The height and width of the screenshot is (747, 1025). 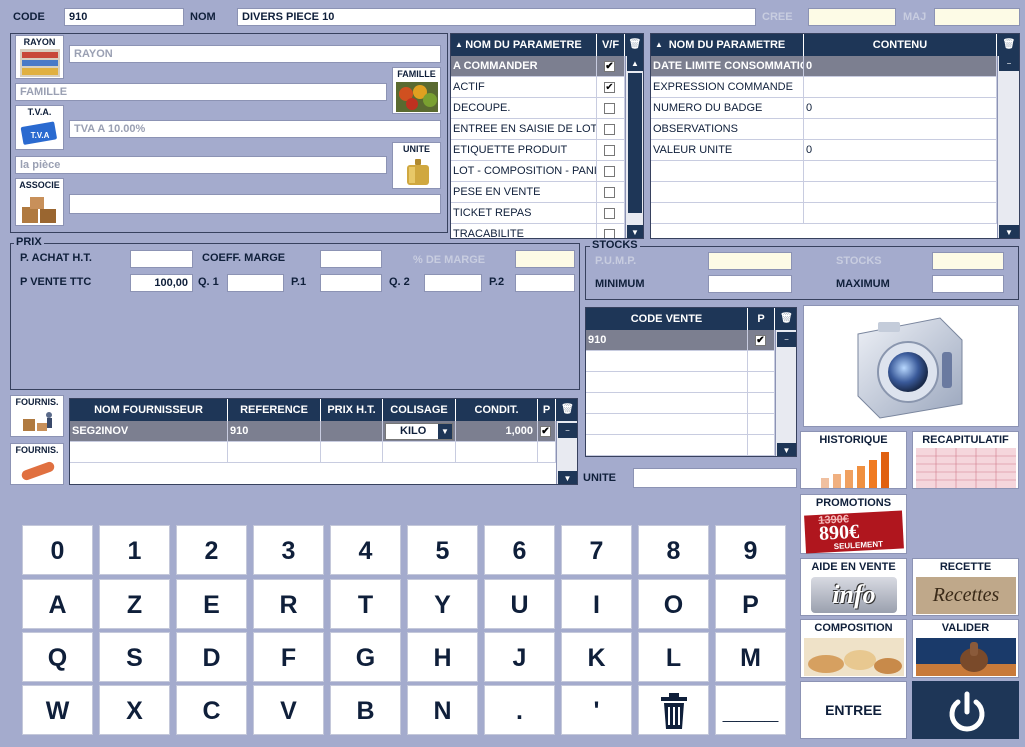 What do you see at coordinates (445, 431) in the screenshot?
I see `chevron-down-icon: ▼` at bounding box center [445, 431].